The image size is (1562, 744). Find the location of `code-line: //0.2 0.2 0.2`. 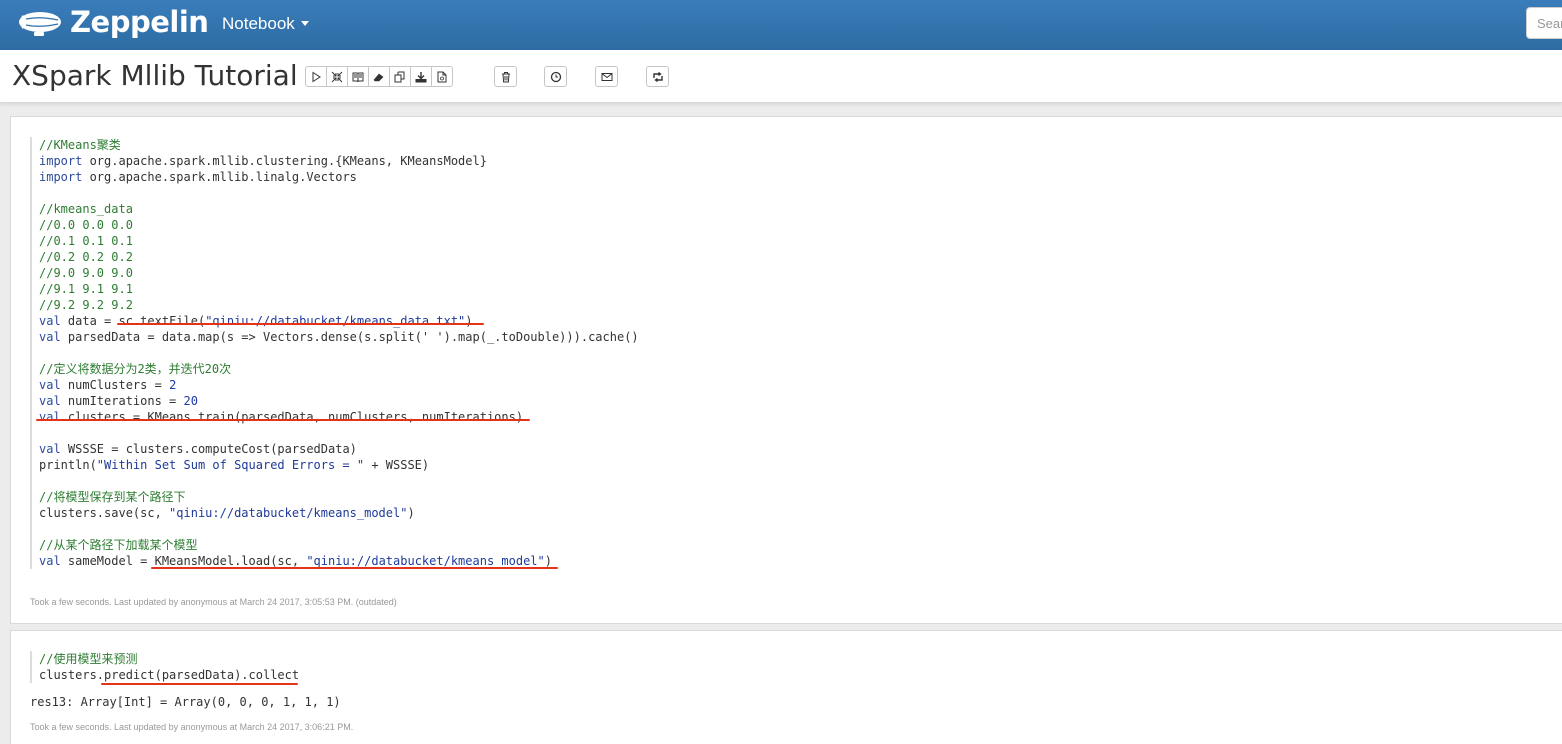

code-line: //0.2 0.2 0.2 is located at coordinates (86, 257).